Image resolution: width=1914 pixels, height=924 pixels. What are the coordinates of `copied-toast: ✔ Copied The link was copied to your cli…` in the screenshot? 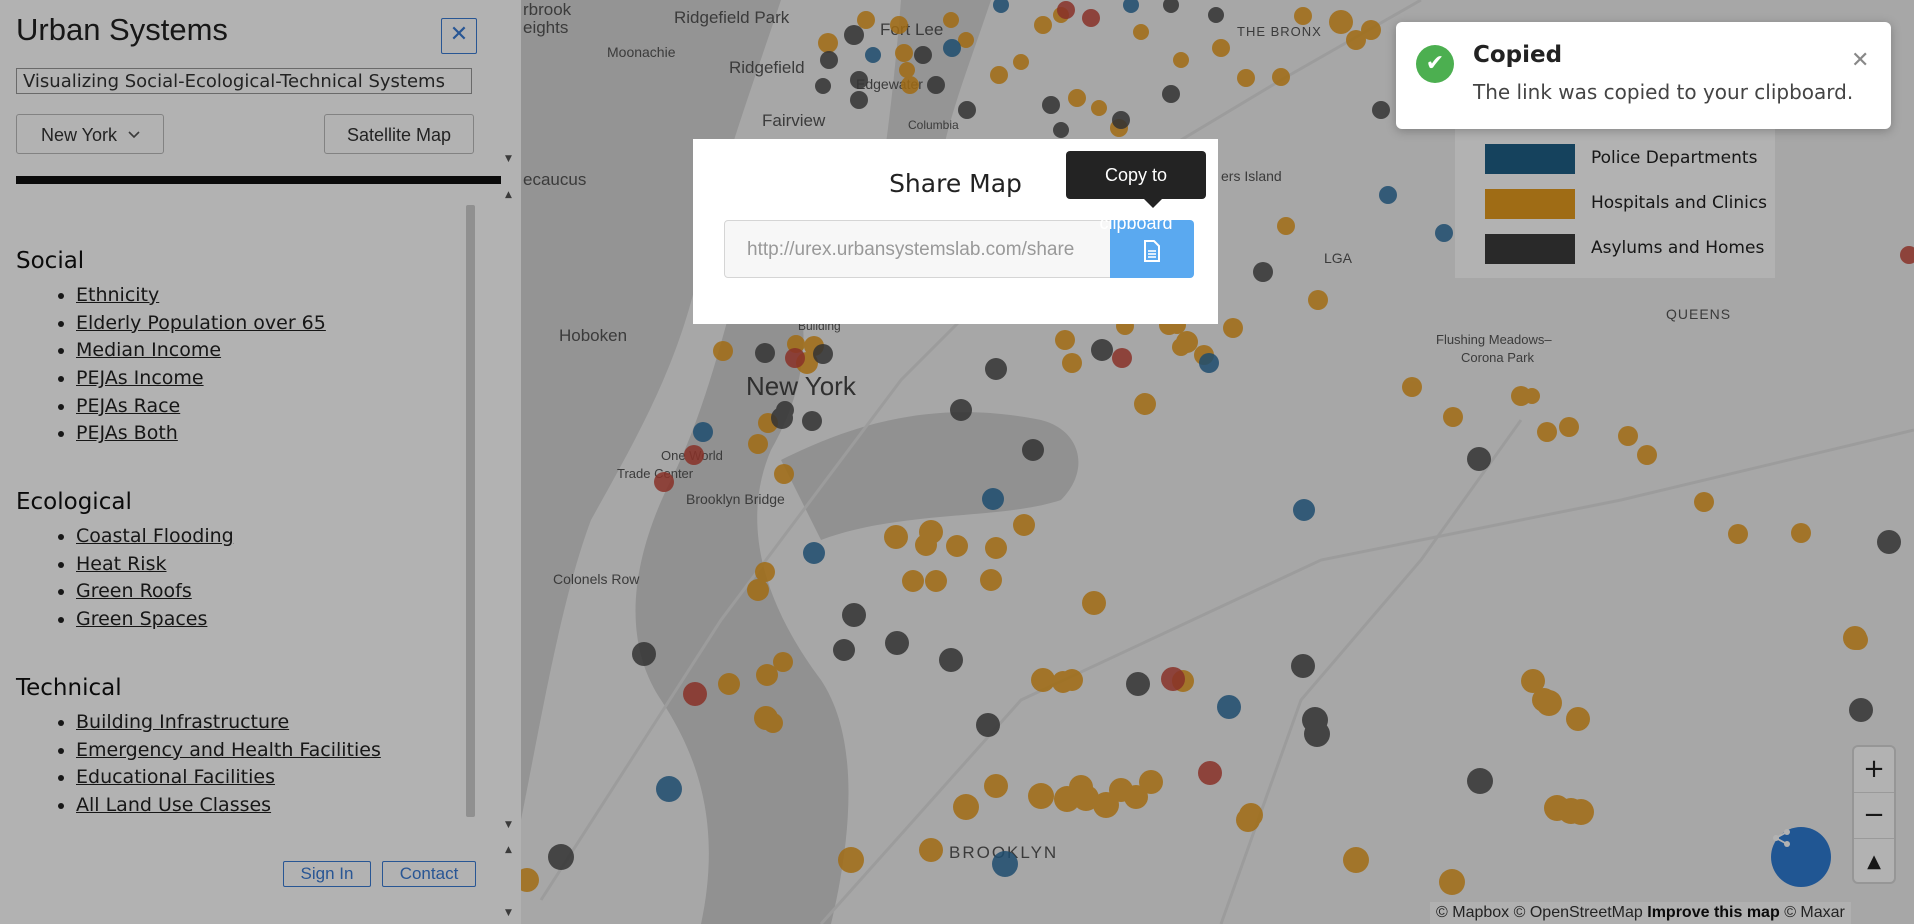 It's located at (1643, 75).